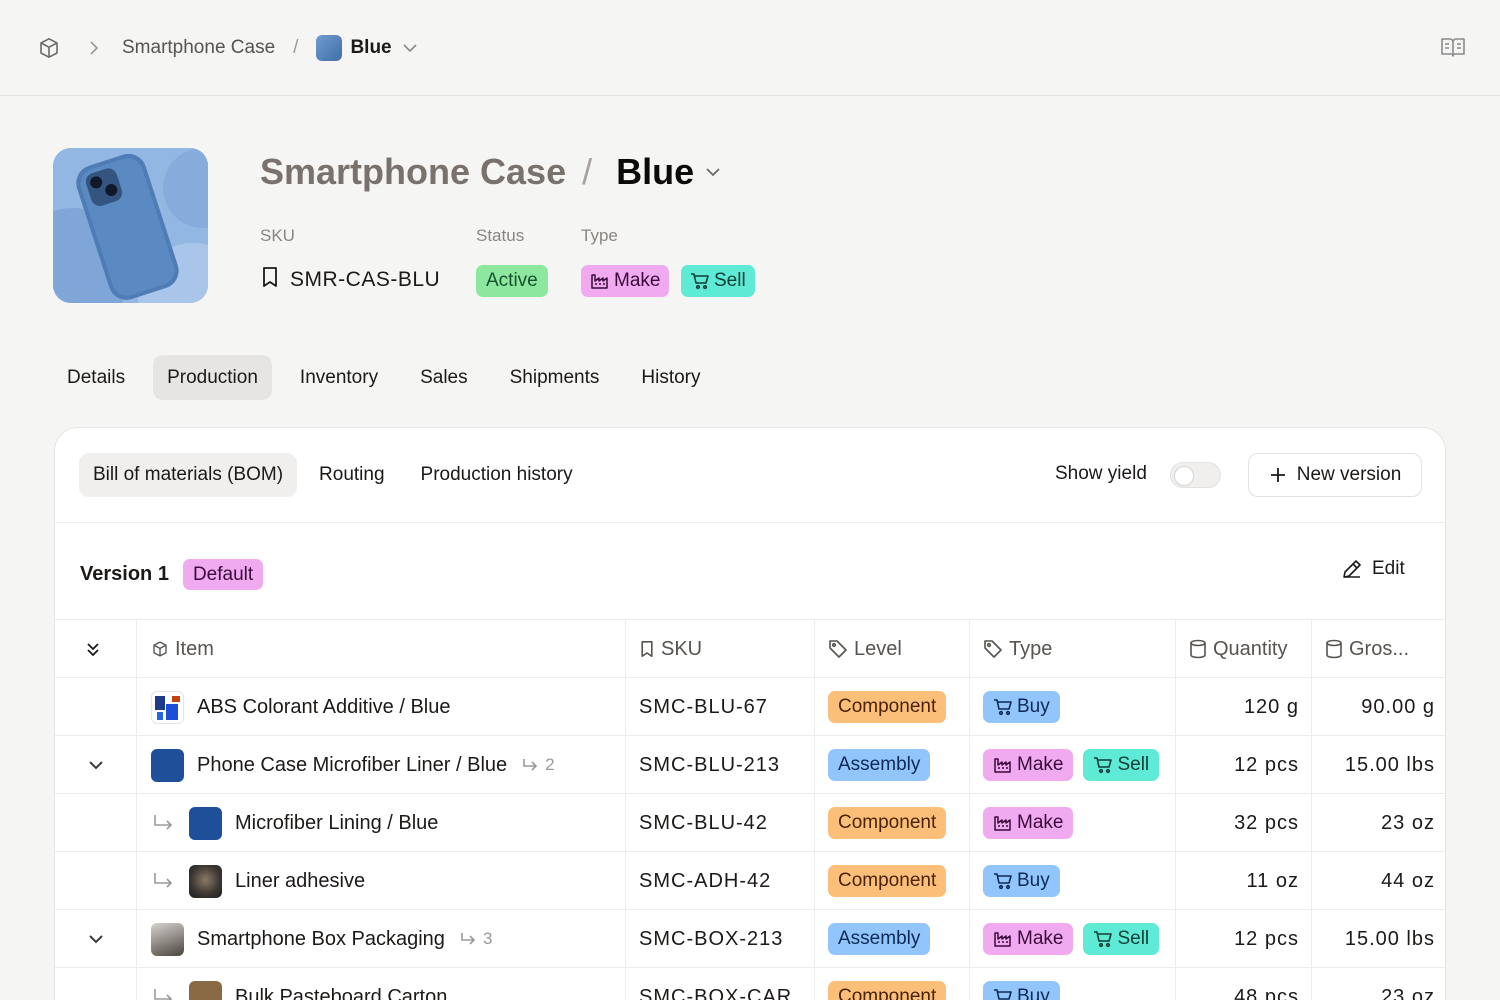 This screenshot has height=1000, width=1500. What do you see at coordinates (1398, 706) in the screenshot?
I see `gross-value: 90.00 g` at bounding box center [1398, 706].